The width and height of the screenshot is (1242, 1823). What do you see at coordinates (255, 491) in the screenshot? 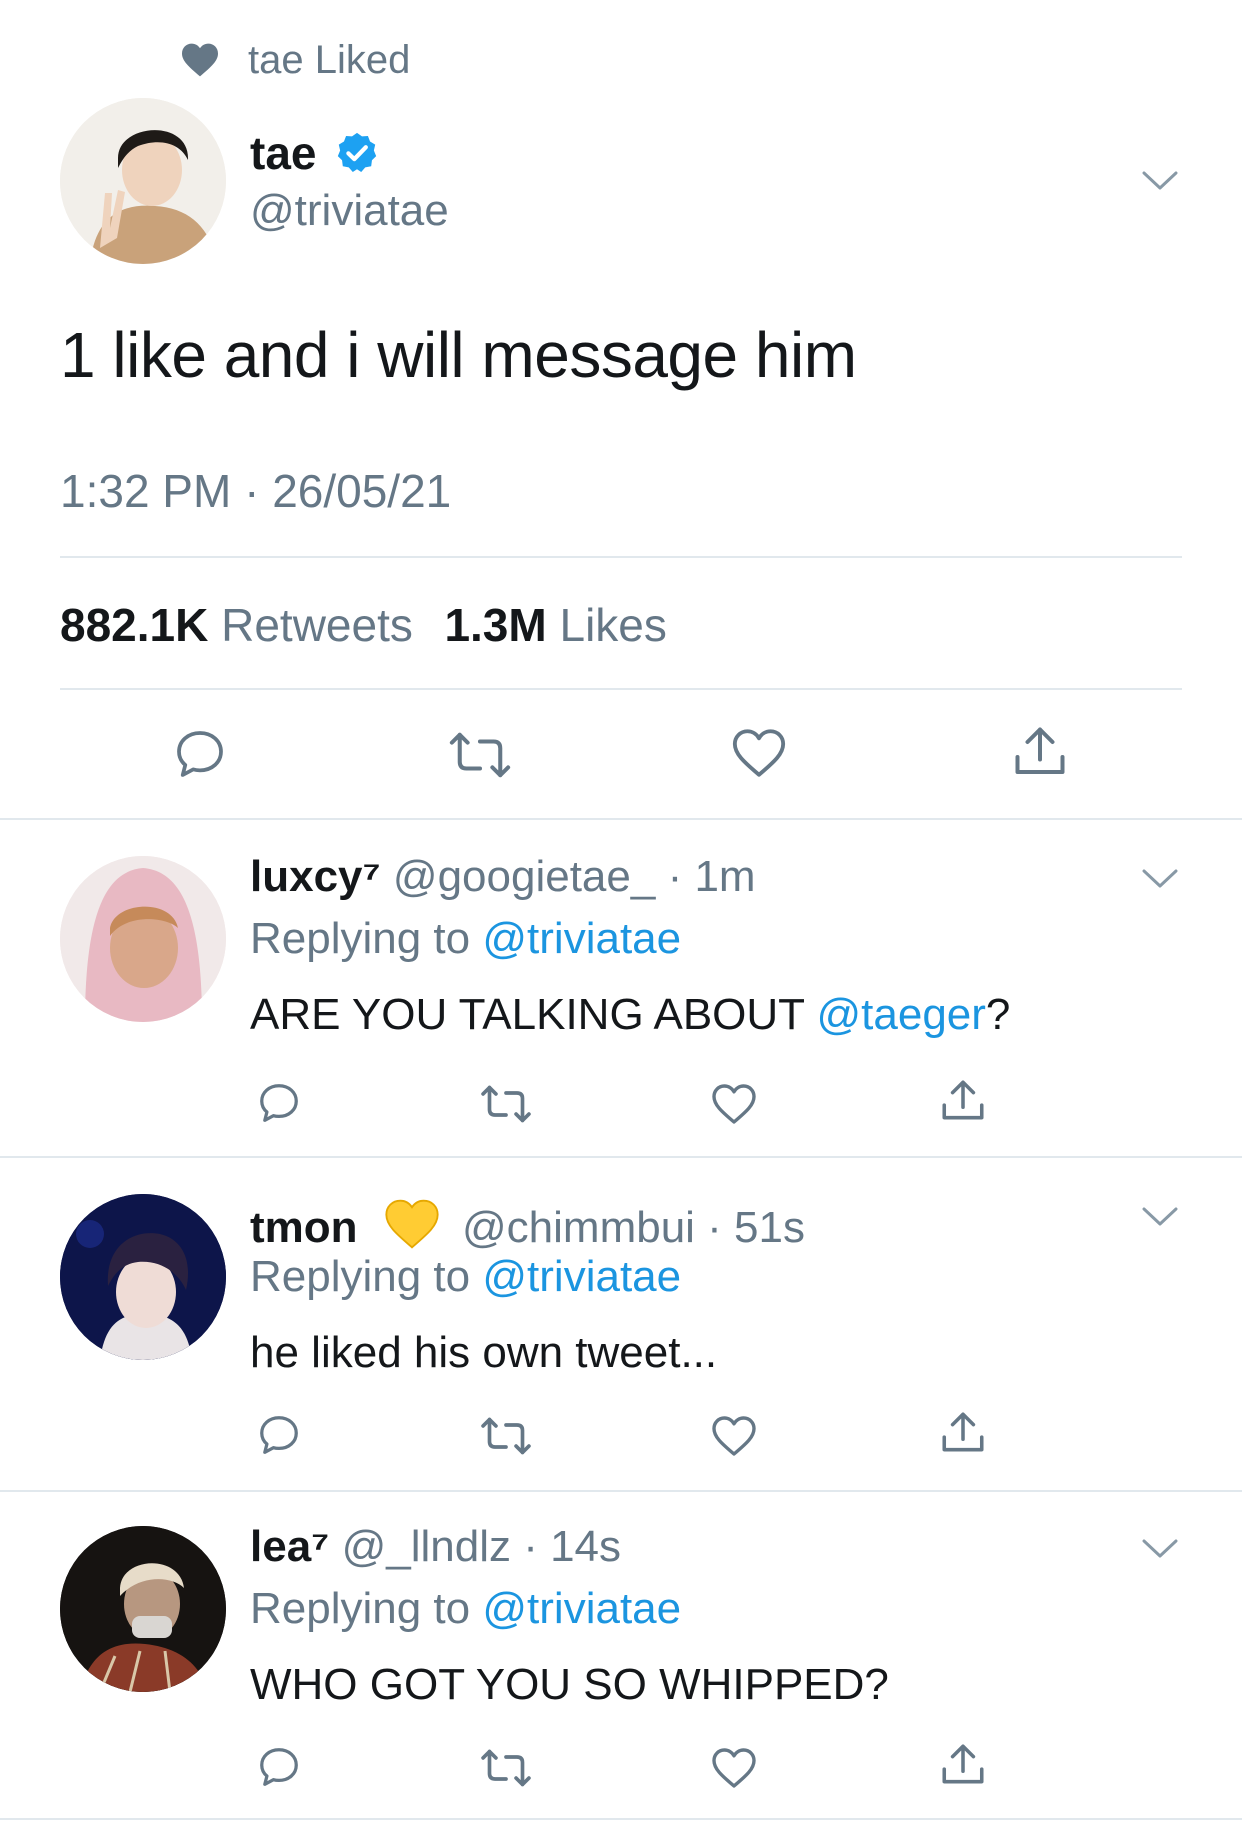
I see `tweet-timestamp: 1:32 PM · 26/05/21` at bounding box center [255, 491].